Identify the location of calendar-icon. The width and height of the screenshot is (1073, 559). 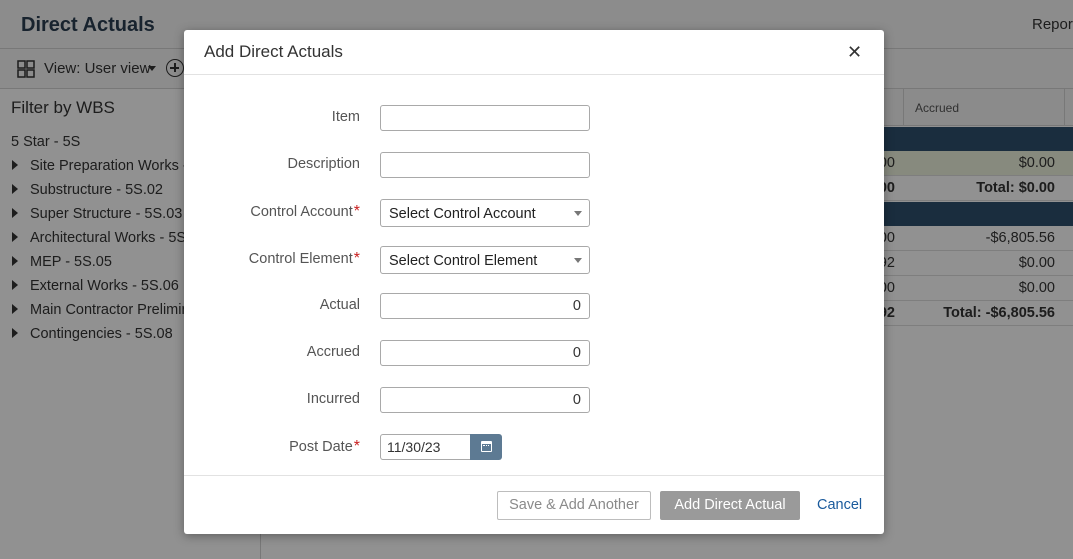
(486, 446).